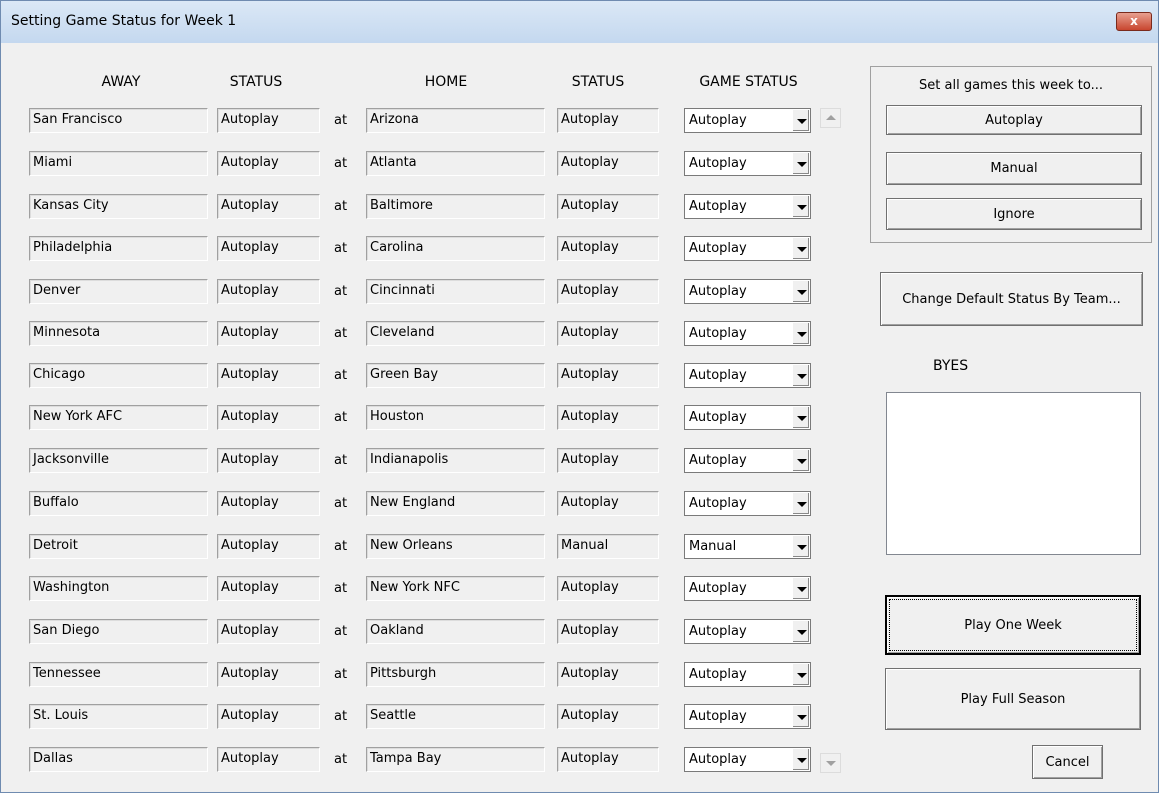 The height and width of the screenshot is (793, 1159). What do you see at coordinates (118, 163) in the screenshot?
I see `away-team-field: Miami` at bounding box center [118, 163].